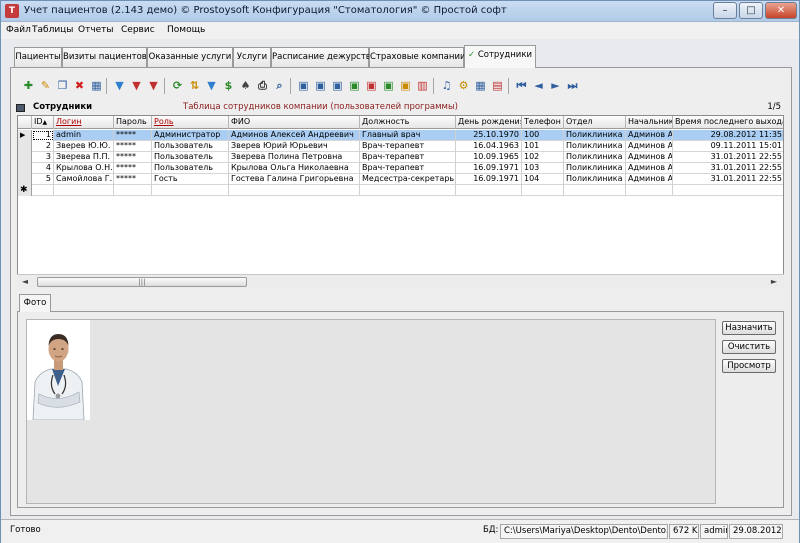 This screenshot has height=543, width=800. What do you see at coordinates (649, 122) in the screenshot?
I see `column-header-chief: Начальник` at bounding box center [649, 122].